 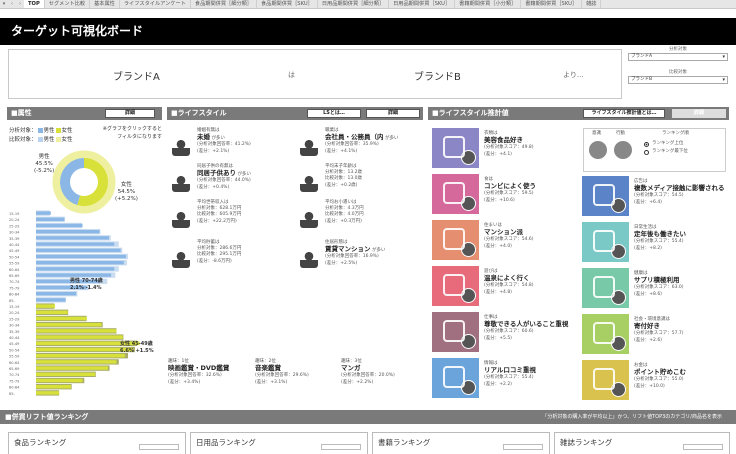 I want to click on book-ranking-title: 書籍ランキング, so click(x=404, y=442).